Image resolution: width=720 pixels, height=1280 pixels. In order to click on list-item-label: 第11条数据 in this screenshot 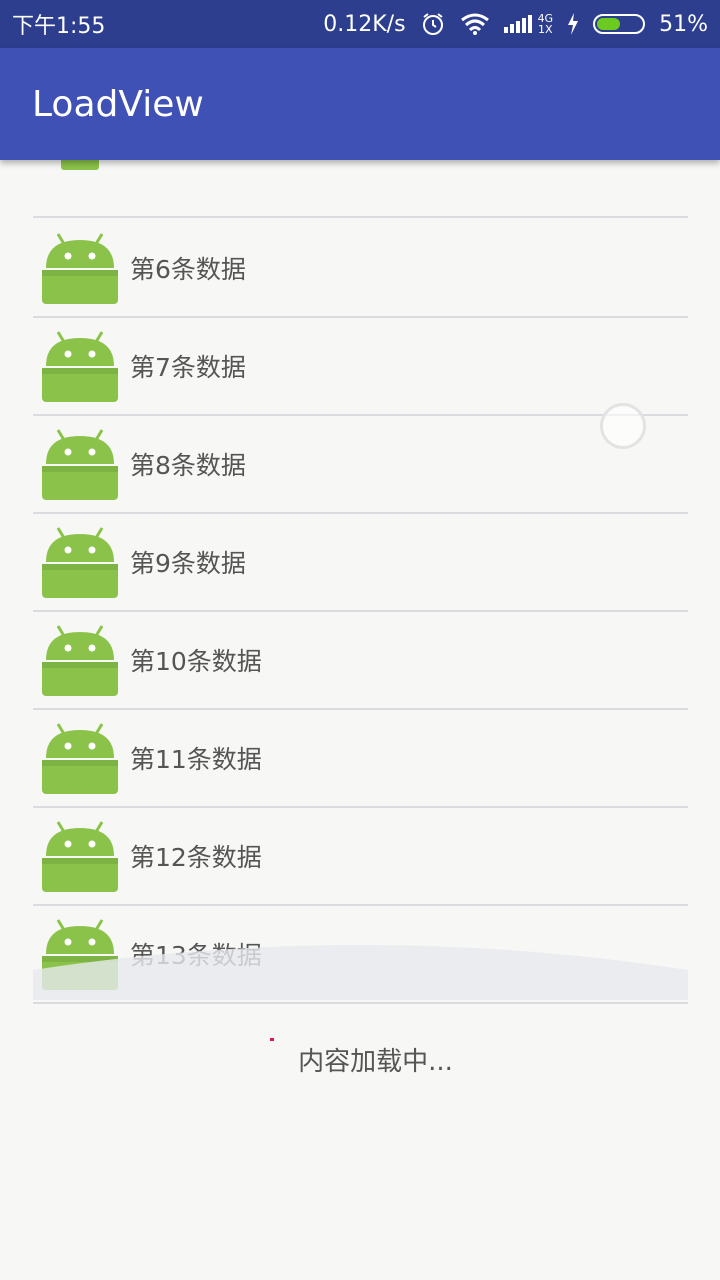, I will do `click(196, 759)`.